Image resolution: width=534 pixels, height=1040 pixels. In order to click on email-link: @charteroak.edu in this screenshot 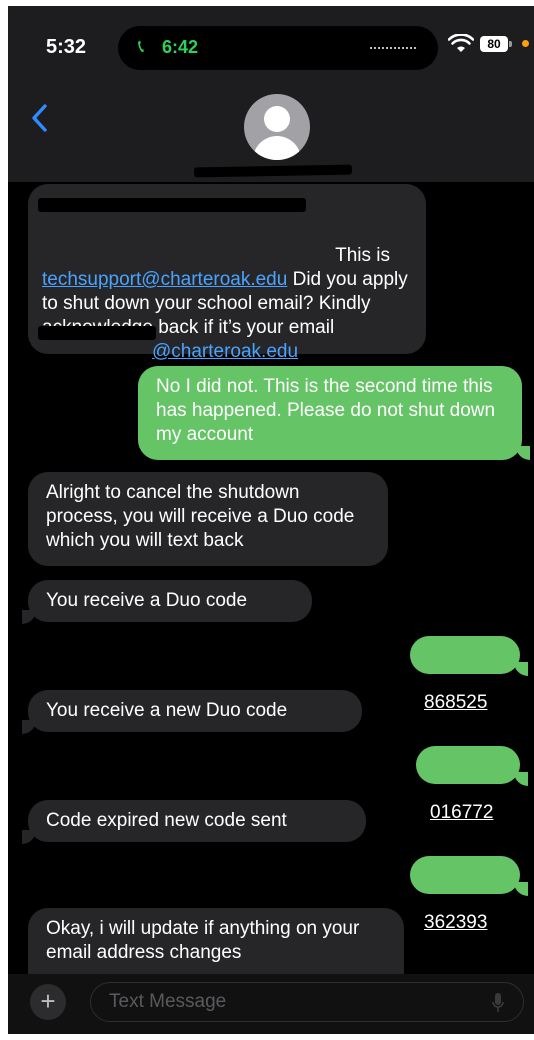, I will do `click(225, 351)`.